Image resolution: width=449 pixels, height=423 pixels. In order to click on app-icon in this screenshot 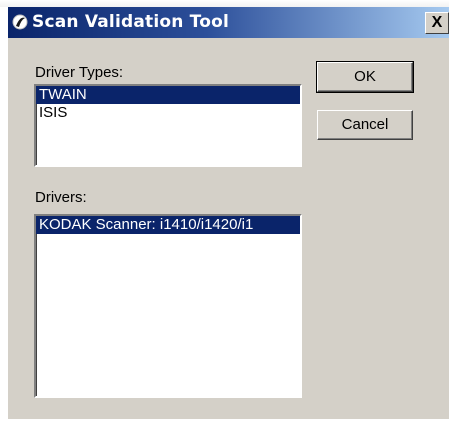, I will do `click(20, 22)`.